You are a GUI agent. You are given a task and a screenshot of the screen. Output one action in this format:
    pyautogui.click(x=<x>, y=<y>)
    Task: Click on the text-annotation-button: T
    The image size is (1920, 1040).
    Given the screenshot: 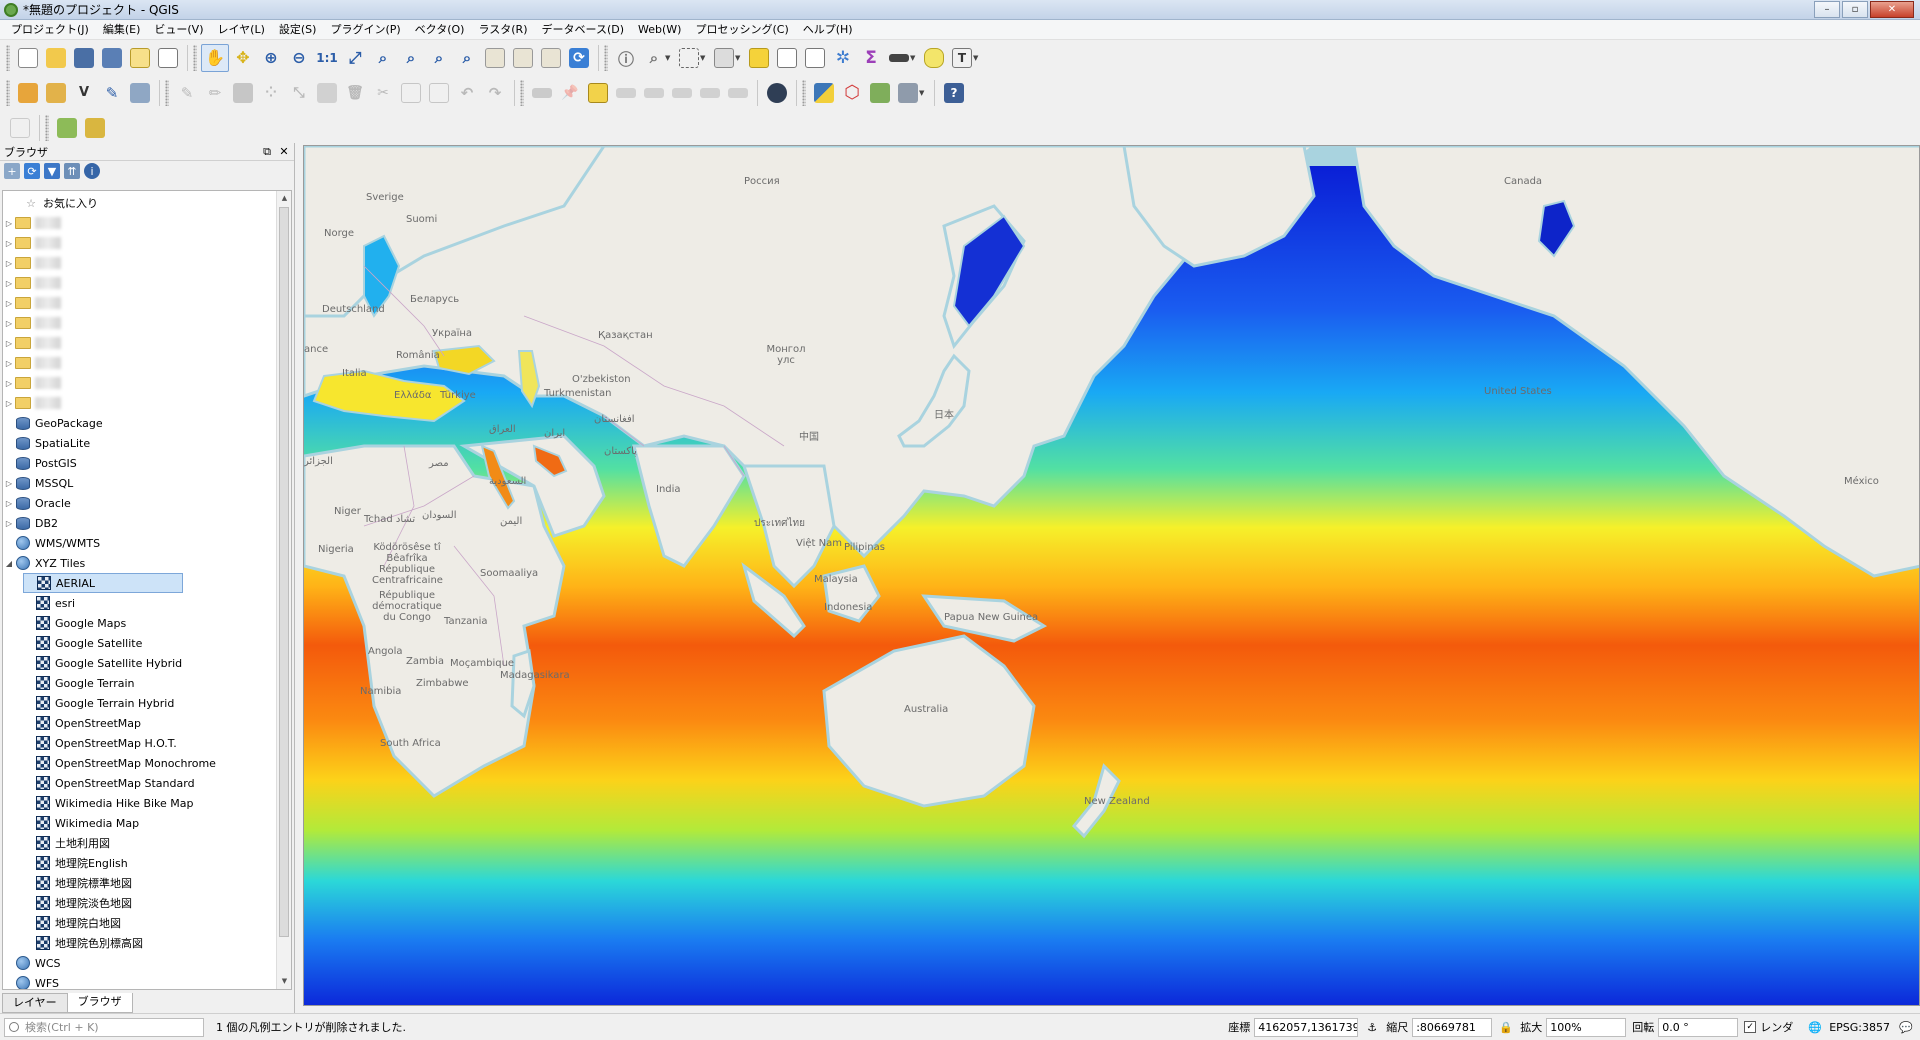 What is the action you would take?
    pyautogui.click(x=962, y=58)
    